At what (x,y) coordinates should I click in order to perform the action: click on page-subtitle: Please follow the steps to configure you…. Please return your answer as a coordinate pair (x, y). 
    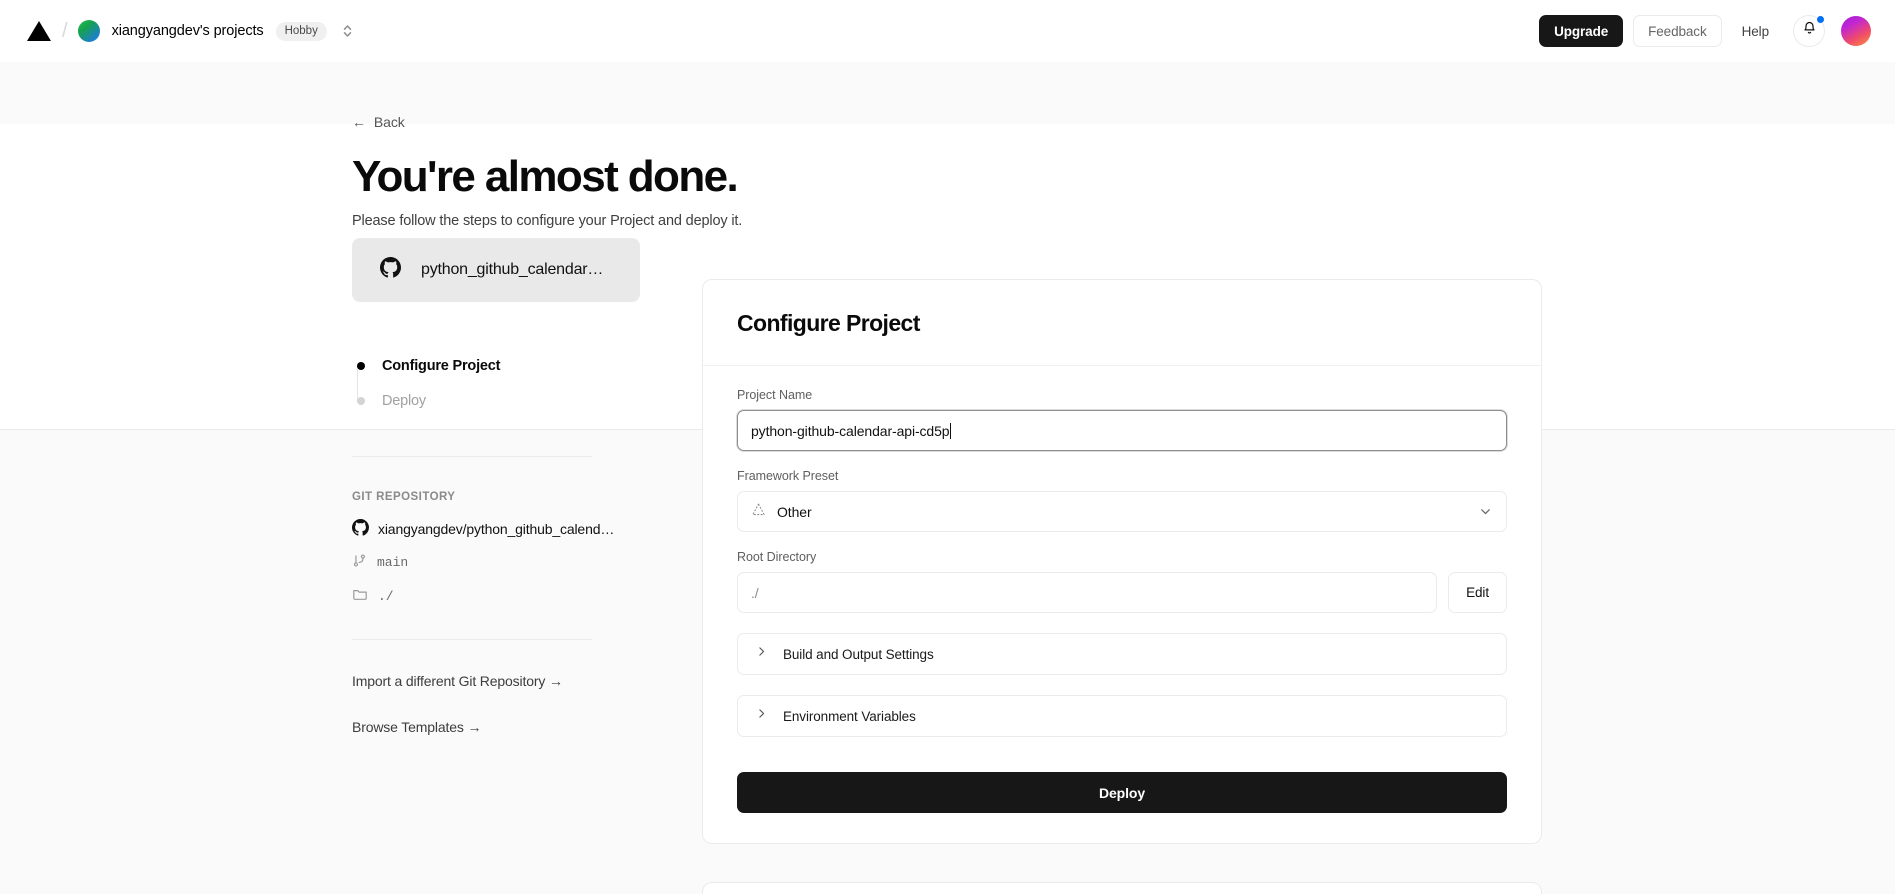
    Looking at the image, I should click on (547, 221).